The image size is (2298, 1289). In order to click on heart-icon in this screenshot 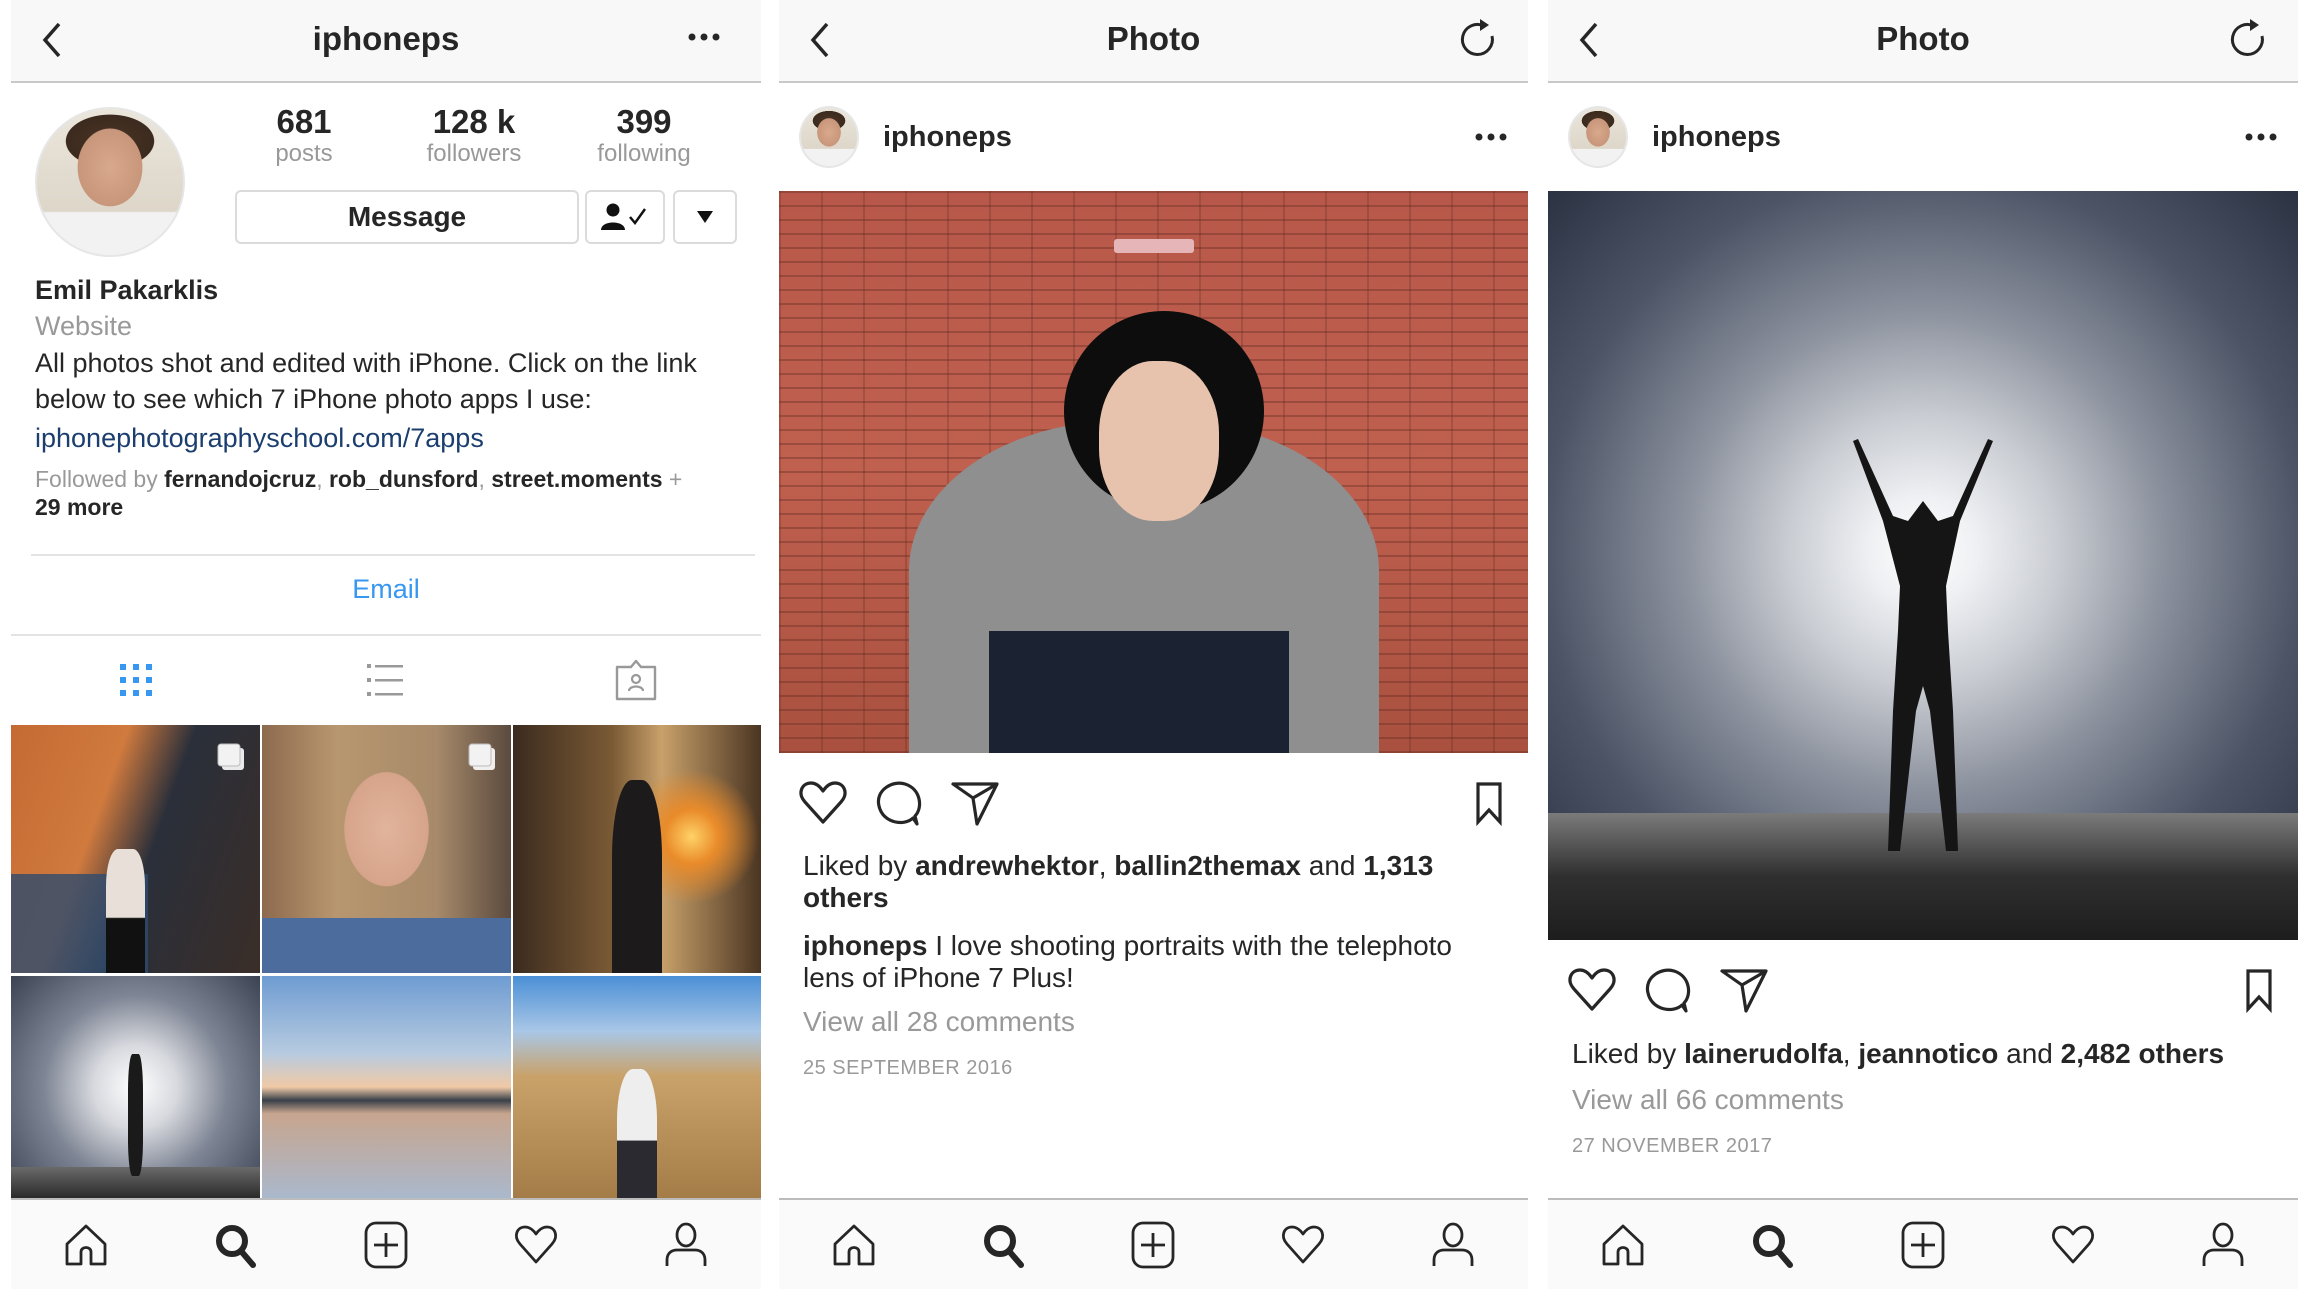, I will do `click(2073, 1245)`.